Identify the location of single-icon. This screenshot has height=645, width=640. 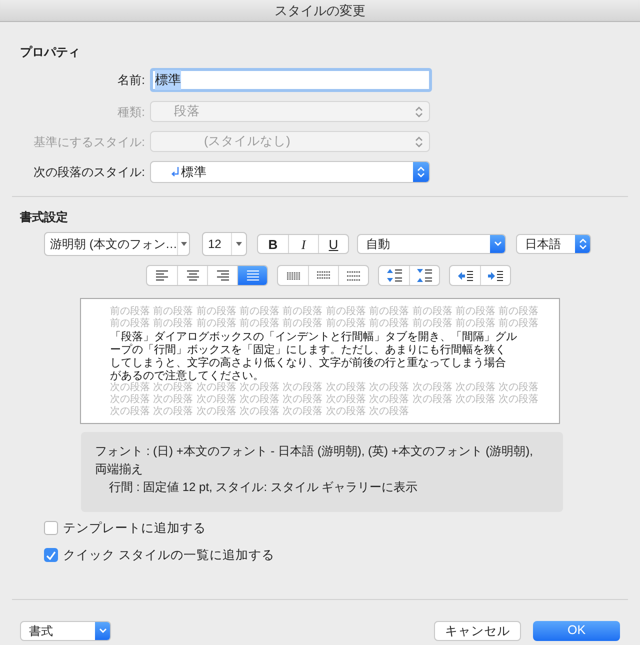
(293, 275).